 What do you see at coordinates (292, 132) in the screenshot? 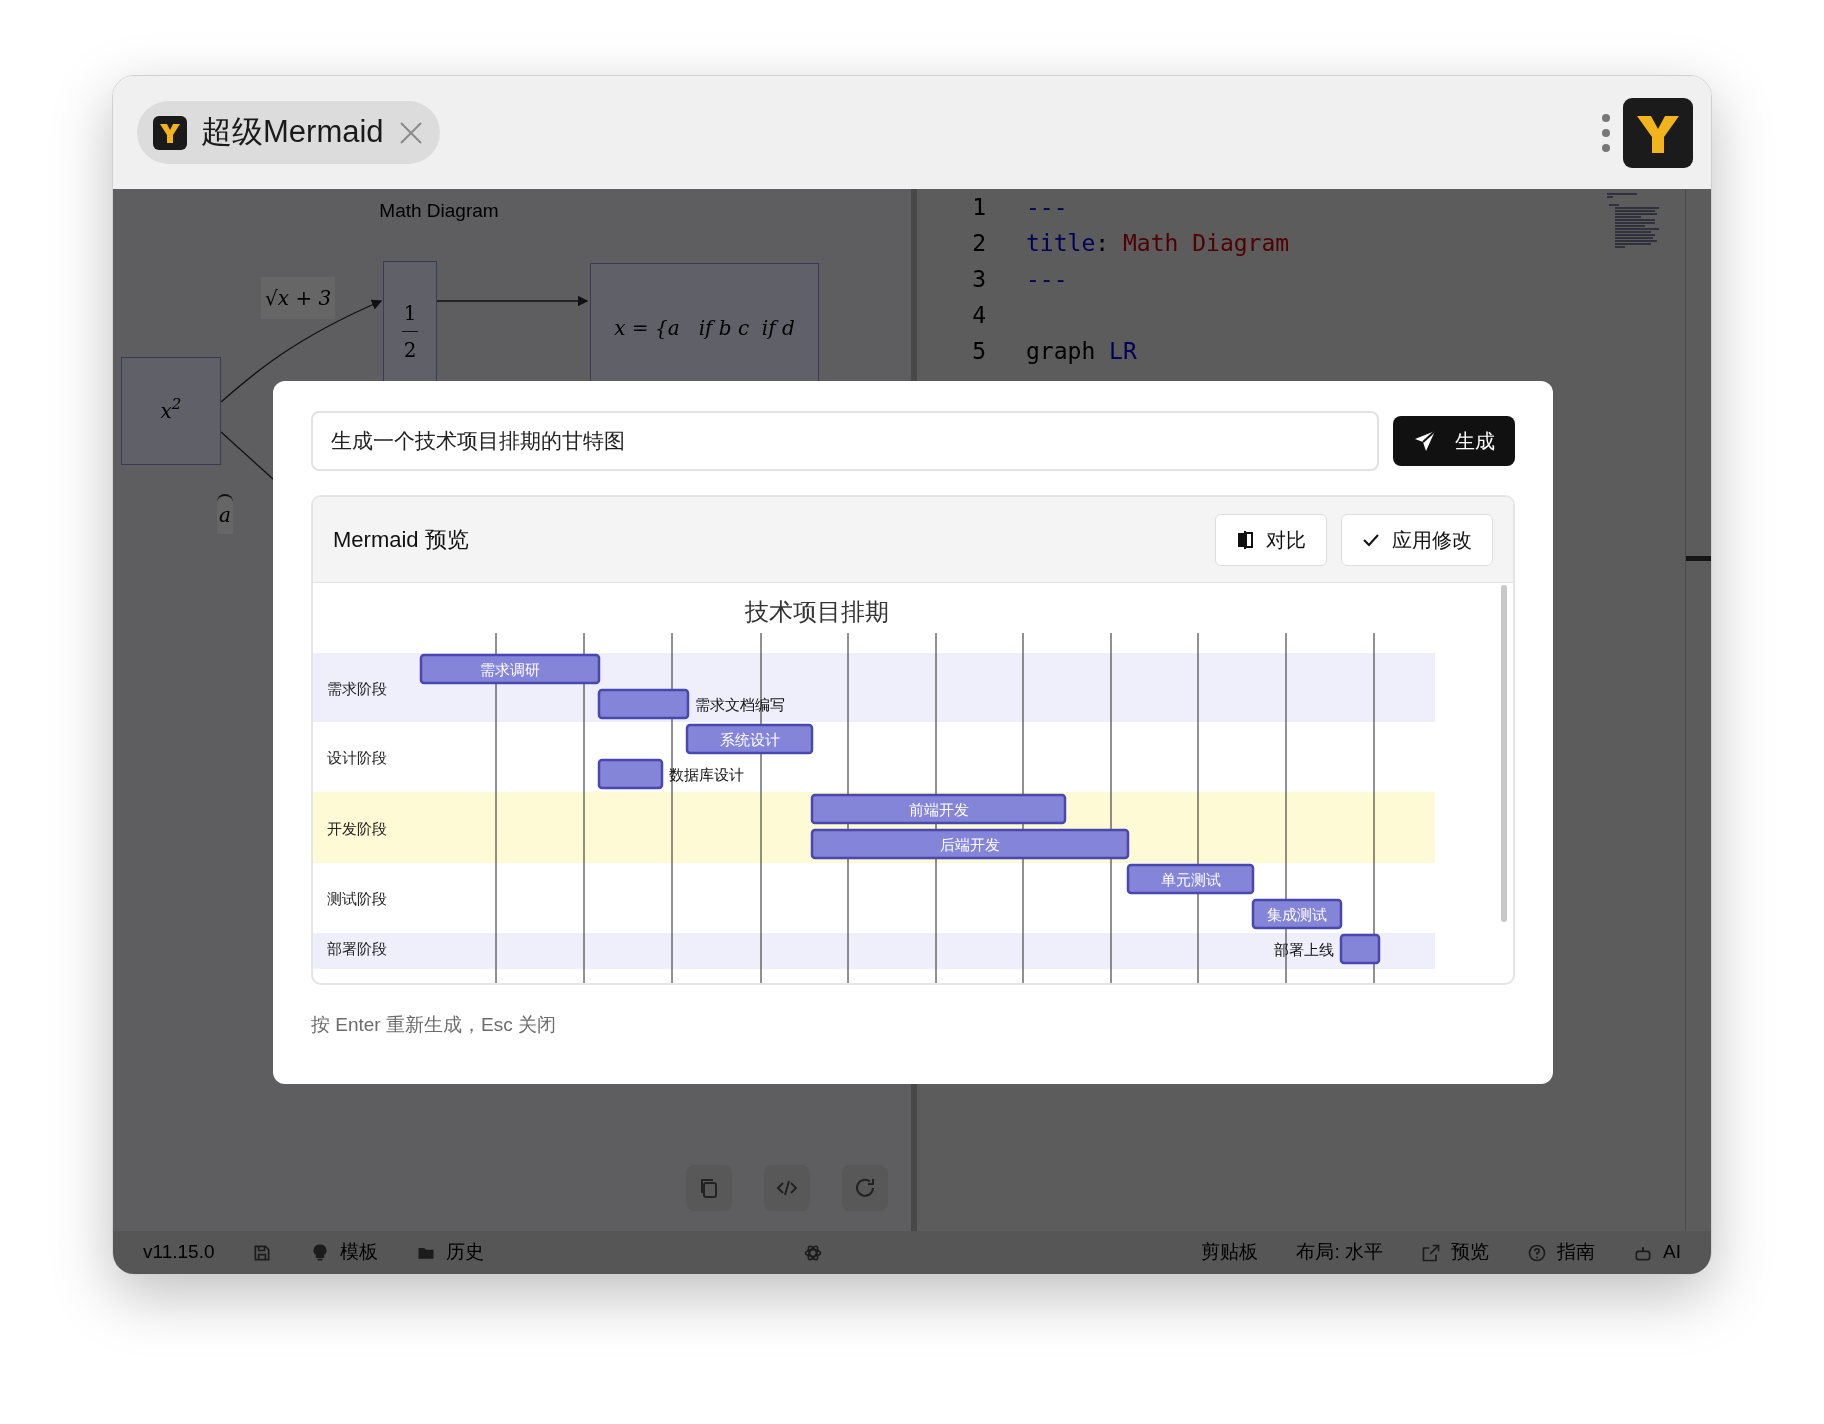
I see `tab-title: 超级Mermaid` at bounding box center [292, 132].